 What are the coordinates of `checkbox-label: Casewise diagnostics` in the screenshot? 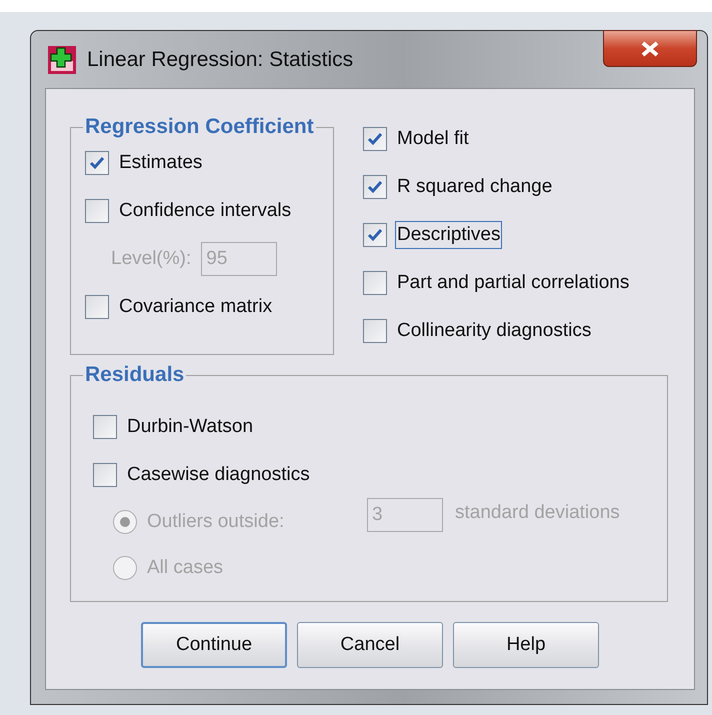 It's located at (218, 475).